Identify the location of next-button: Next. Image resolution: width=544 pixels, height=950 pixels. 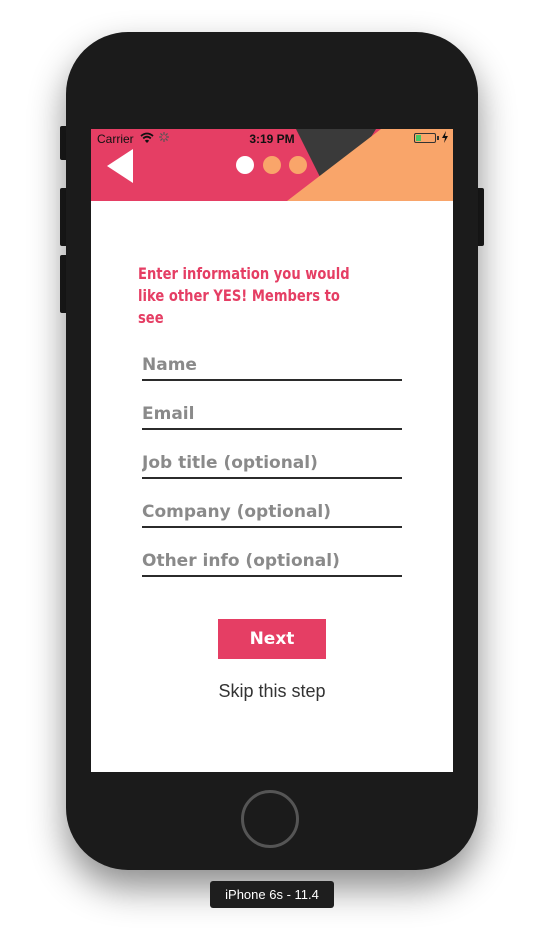
(272, 639).